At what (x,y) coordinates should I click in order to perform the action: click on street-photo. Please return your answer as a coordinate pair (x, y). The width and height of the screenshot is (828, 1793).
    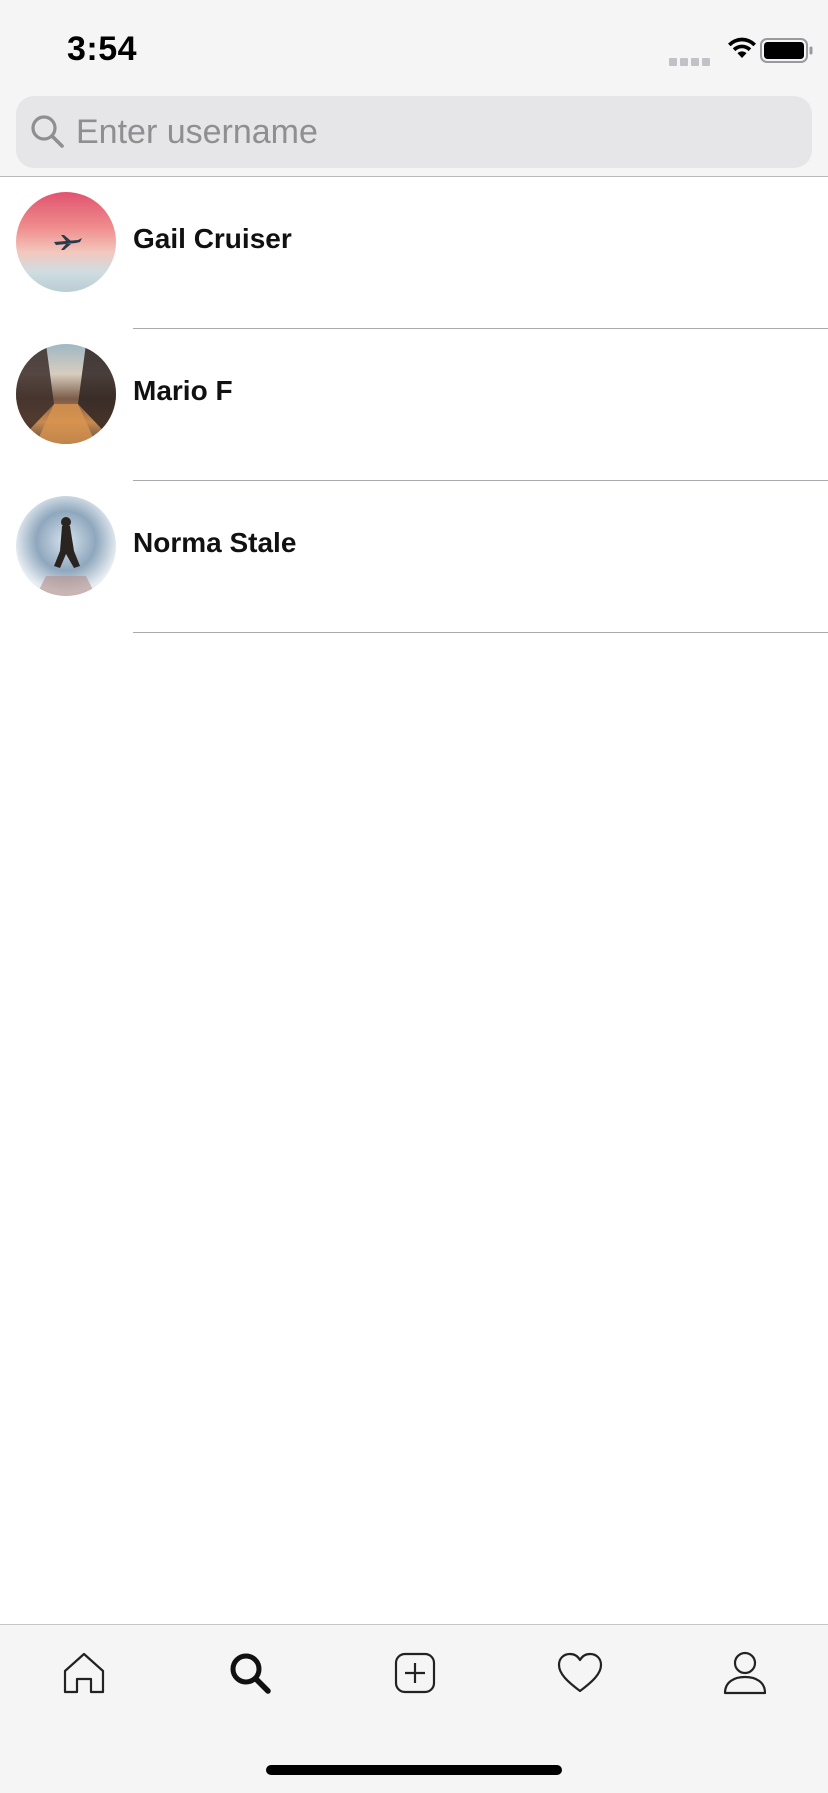
    Looking at the image, I should click on (66, 394).